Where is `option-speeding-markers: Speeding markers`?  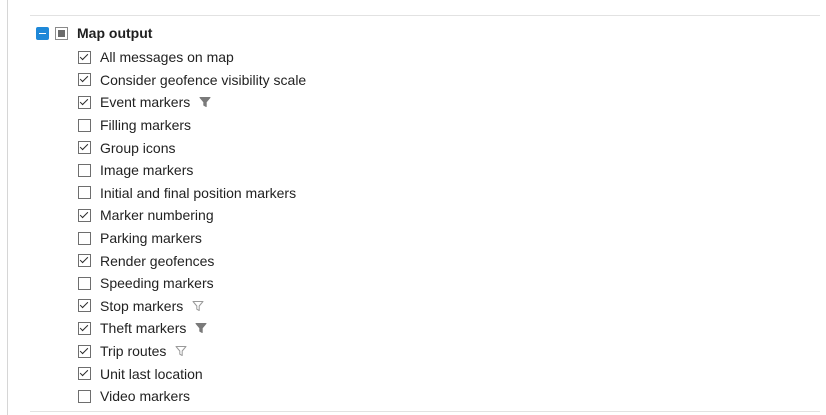
option-speeding-markers: Speeding markers is located at coordinates (192, 283).